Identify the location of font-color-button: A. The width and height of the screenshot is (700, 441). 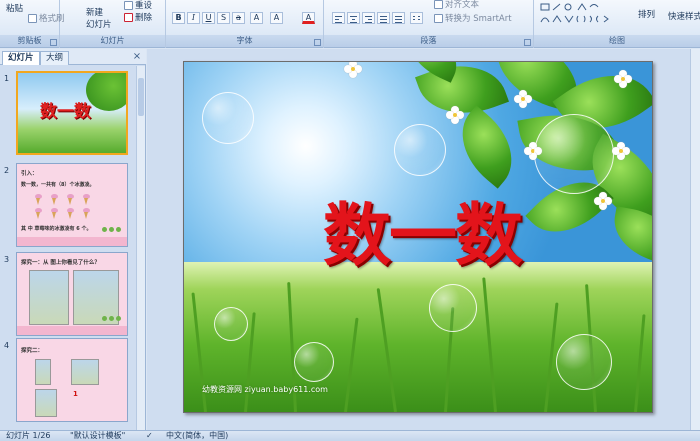
(308, 18).